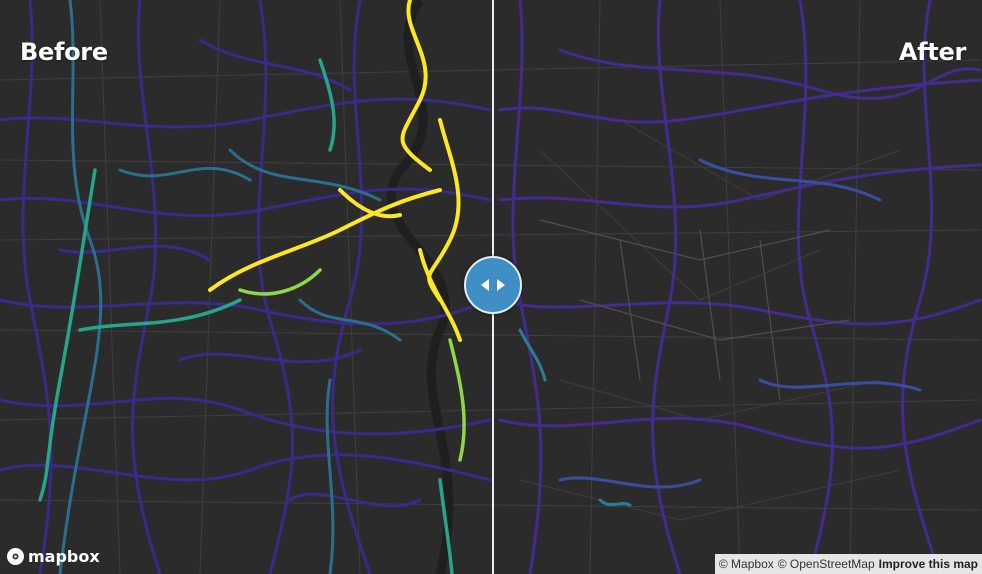 The width and height of the screenshot is (982, 574). What do you see at coordinates (64, 556) in the screenshot?
I see `mapbox-logo-text: mapbox` at bounding box center [64, 556].